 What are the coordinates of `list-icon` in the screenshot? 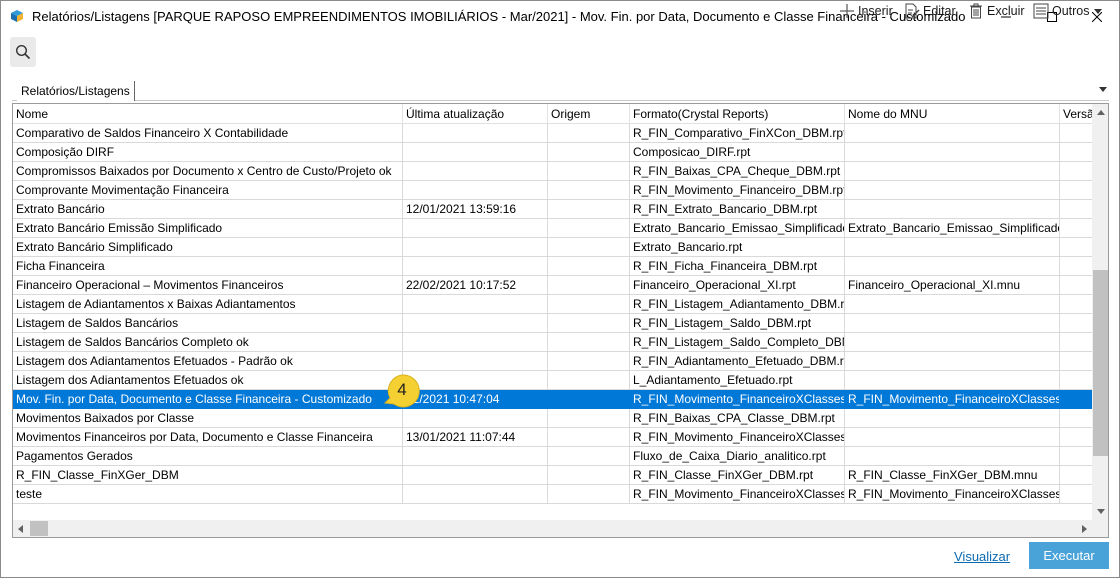 It's located at (1041, 11).